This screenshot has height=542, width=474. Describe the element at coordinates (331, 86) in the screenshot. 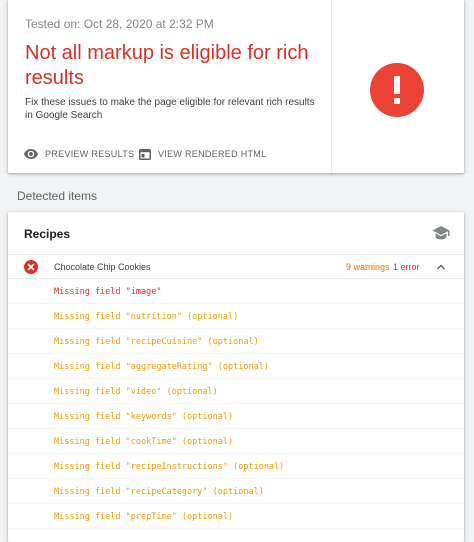

I see `summary-divider` at that location.